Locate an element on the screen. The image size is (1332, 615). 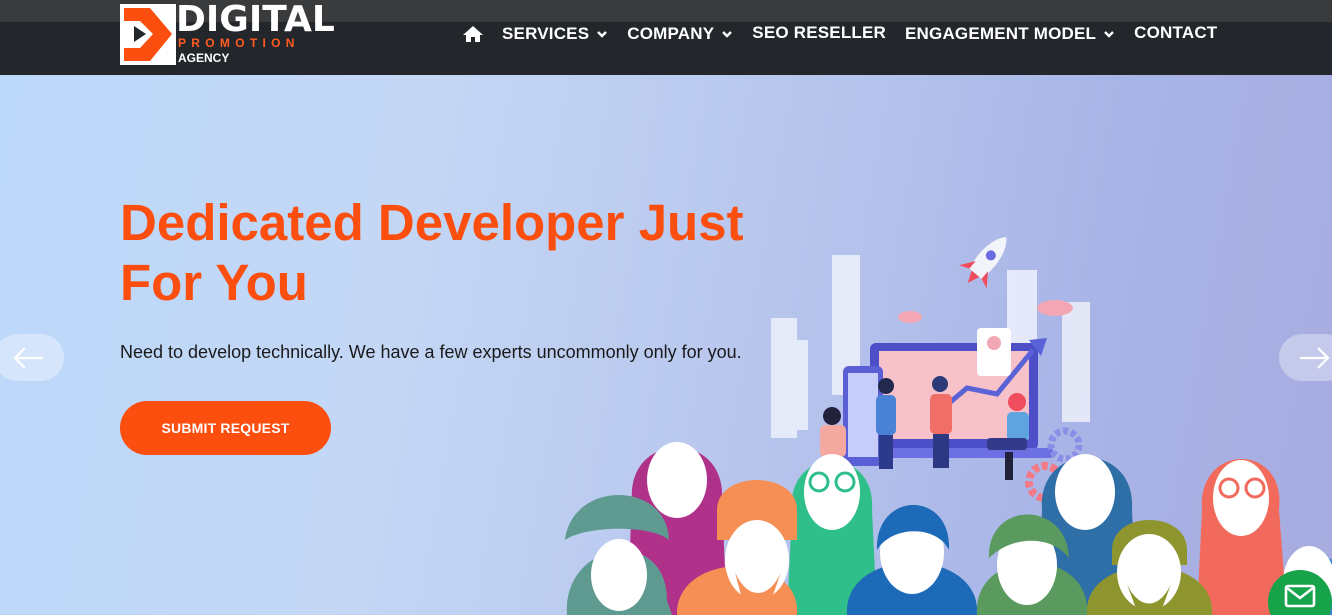
nav-item-label: SEO RESELLER is located at coordinates (819, 32).